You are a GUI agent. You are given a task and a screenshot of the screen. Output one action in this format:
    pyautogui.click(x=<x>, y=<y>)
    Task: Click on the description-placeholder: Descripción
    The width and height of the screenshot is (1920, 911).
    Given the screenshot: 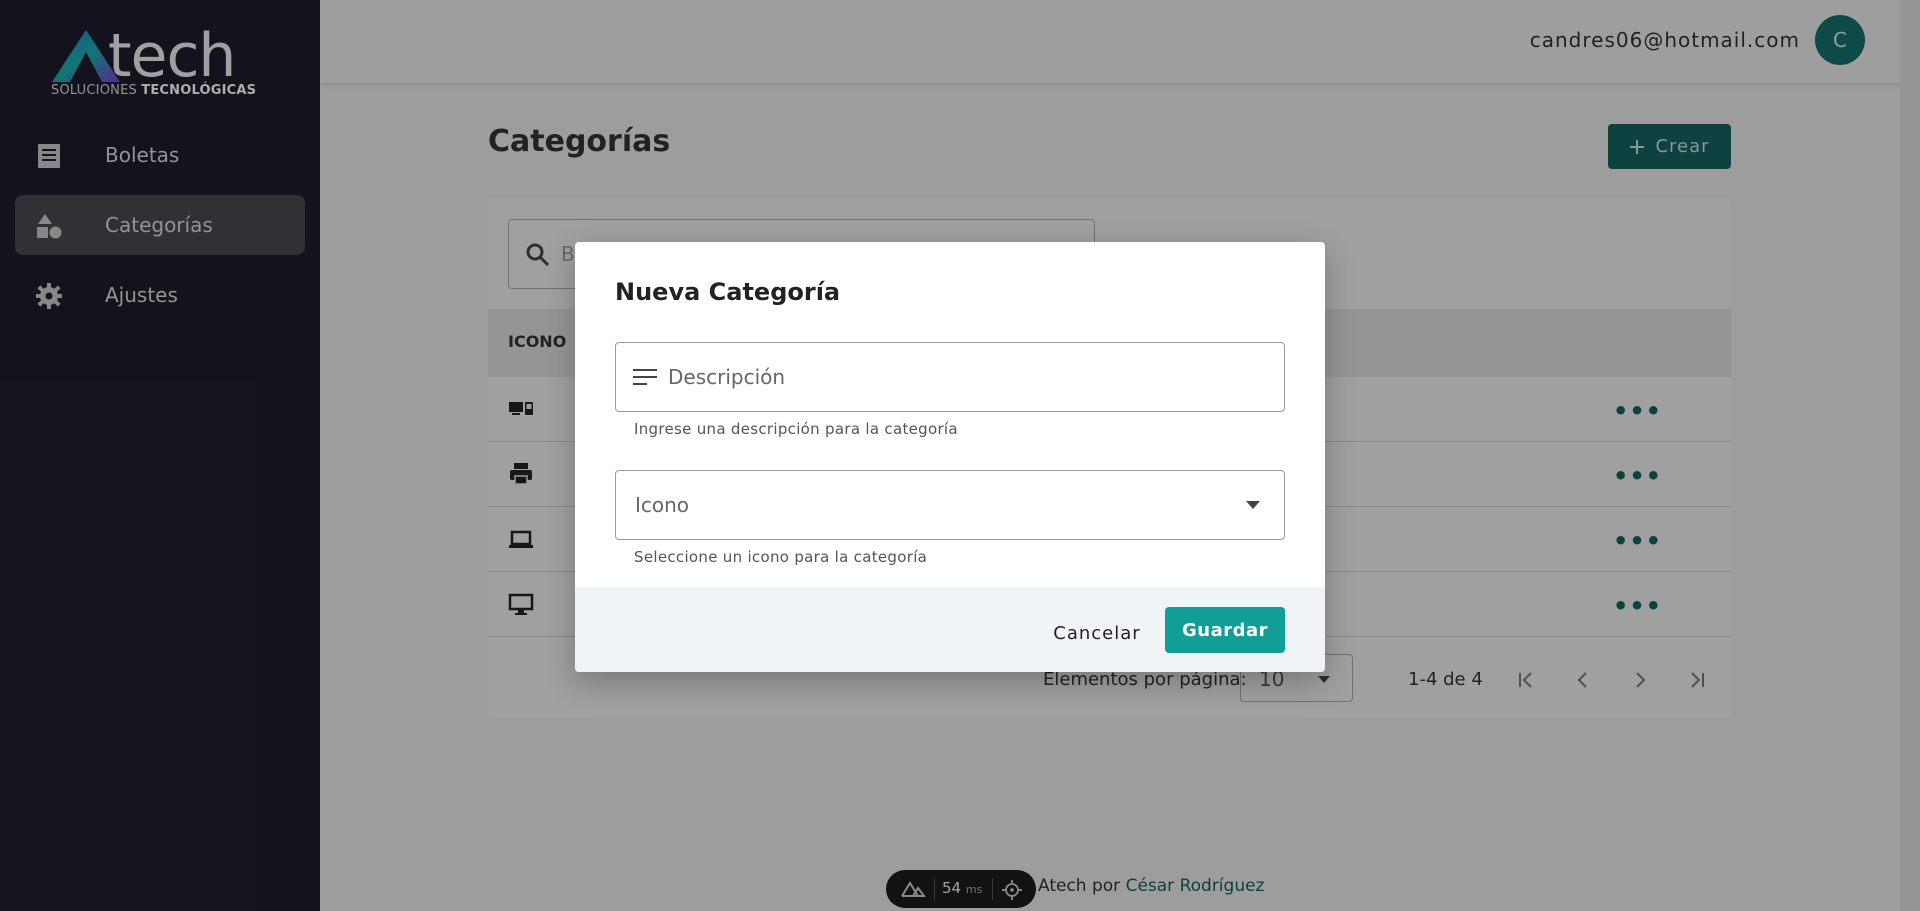 What is the action you would take?
    pyautogui.click(x=727, y=377)
    